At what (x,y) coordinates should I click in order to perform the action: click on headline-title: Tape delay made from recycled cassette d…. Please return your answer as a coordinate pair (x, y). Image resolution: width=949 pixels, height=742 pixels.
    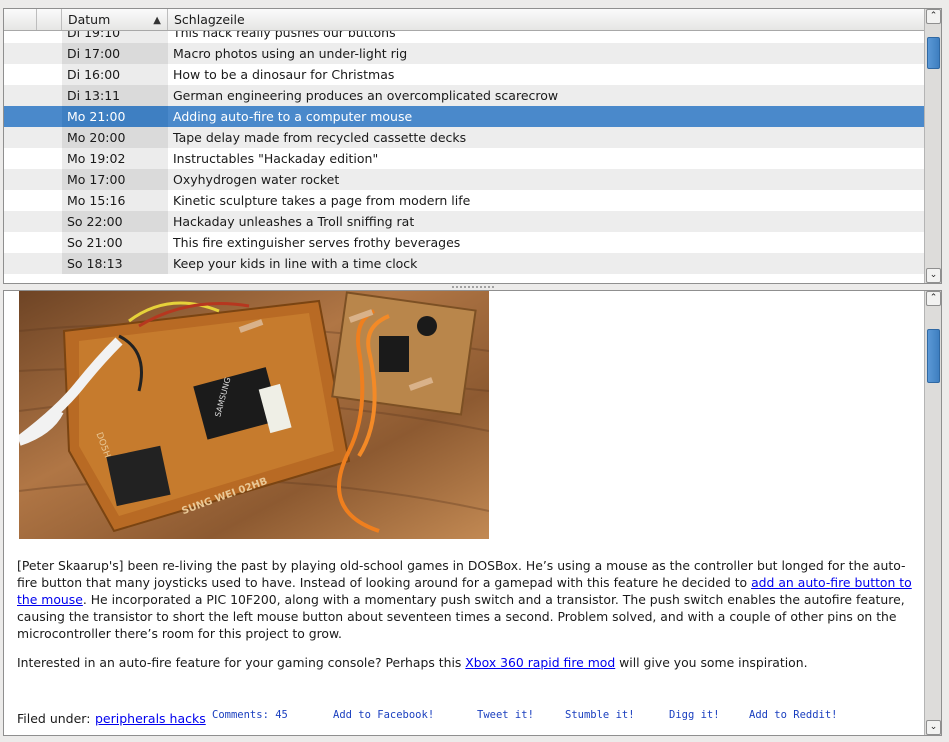
    Looking at the image, I should click on (320, 137).